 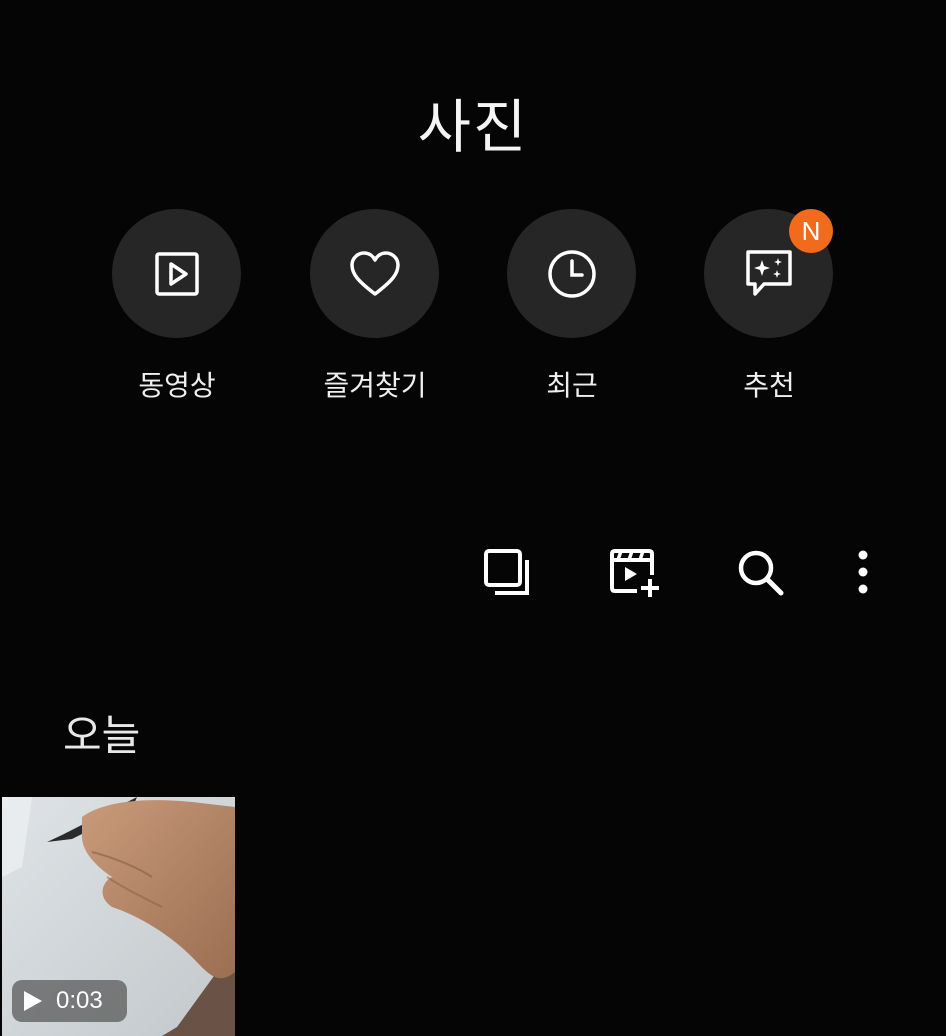 What do you see at coordinates (33, 1001) in the screenshot?
I see `play-icon` at bounding box center [33, 1001].